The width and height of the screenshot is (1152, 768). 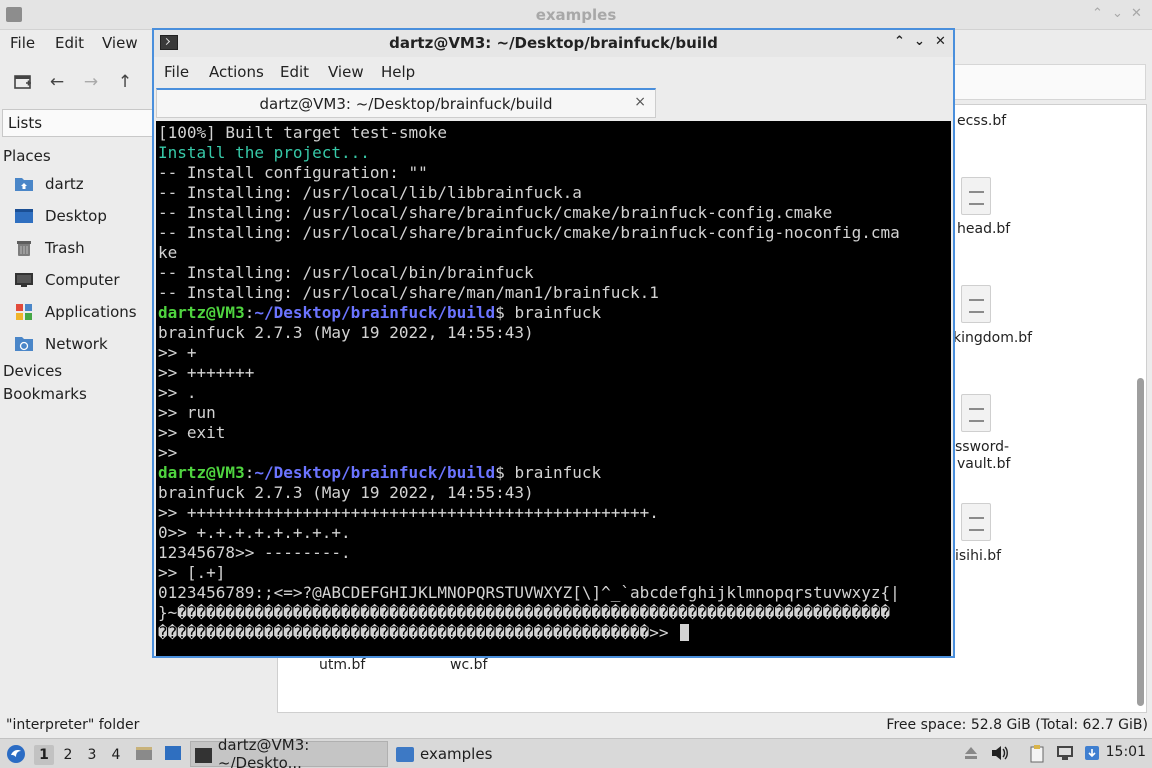 I want to click on places-header: Places, so click(x=27, y=156).